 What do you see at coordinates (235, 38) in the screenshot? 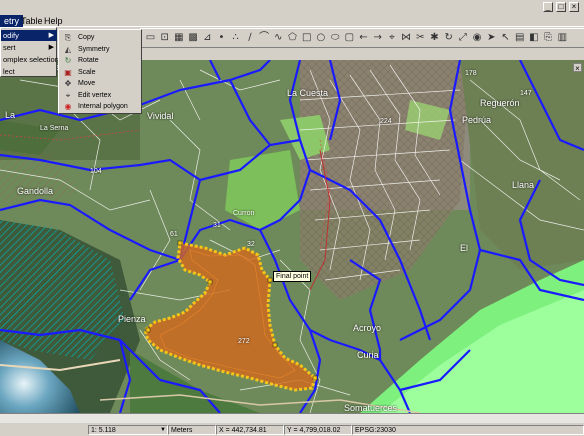
I see `multipoint-icon: ∴` at bounding box center [235, 38].